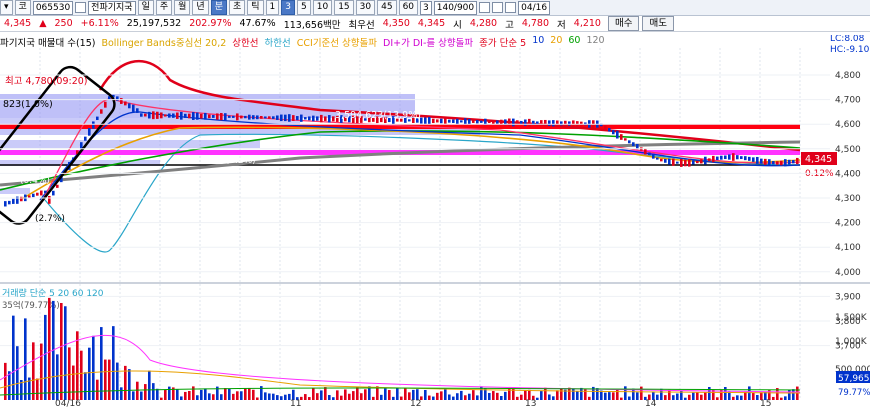  I want to click on count-input: 140/900, so click(455, 7).